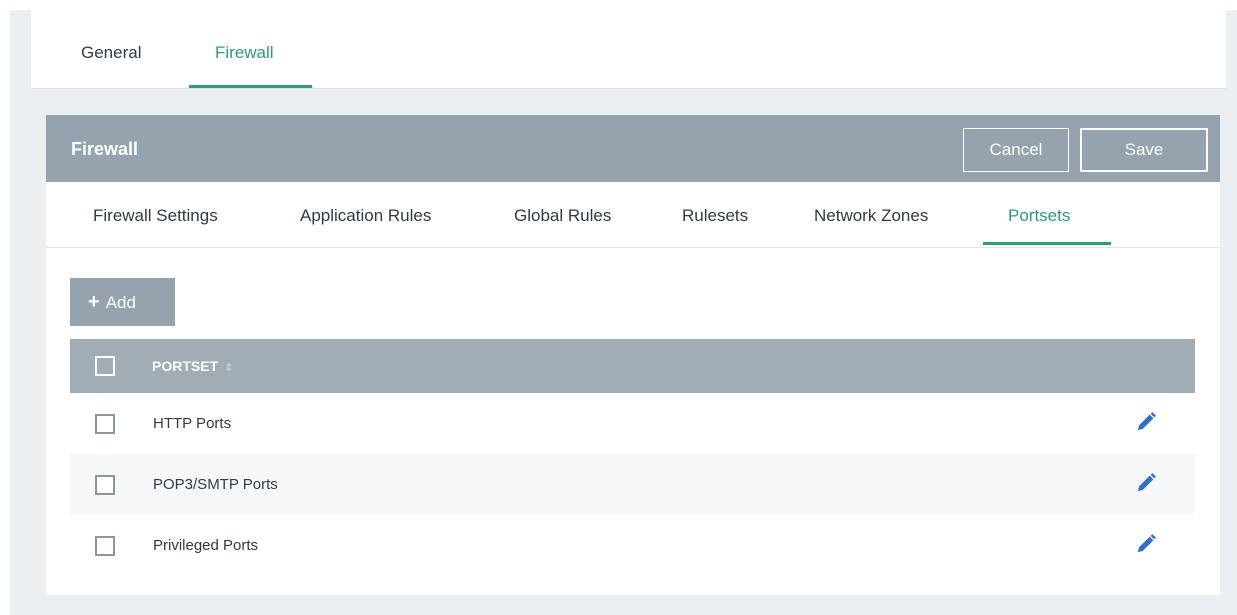 Image resolution: width=1237 pixels, height=615 pixels. What do you see at coordinates (715, 216) in the screenshot?
I see `tab-rulesets: Rulesets` at bounding box center [715, 216].